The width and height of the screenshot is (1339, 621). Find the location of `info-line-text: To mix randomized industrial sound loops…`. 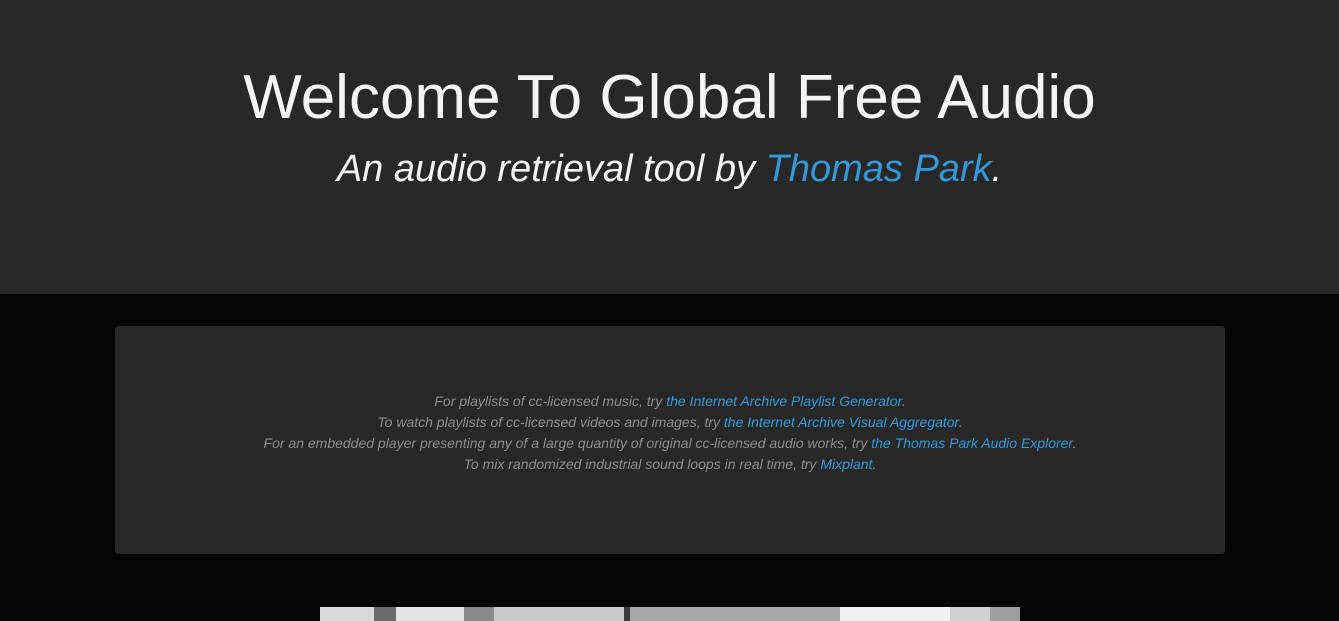

info-line-text: To mix randomized industrial sound loops… is located at coordinates (642, 464).